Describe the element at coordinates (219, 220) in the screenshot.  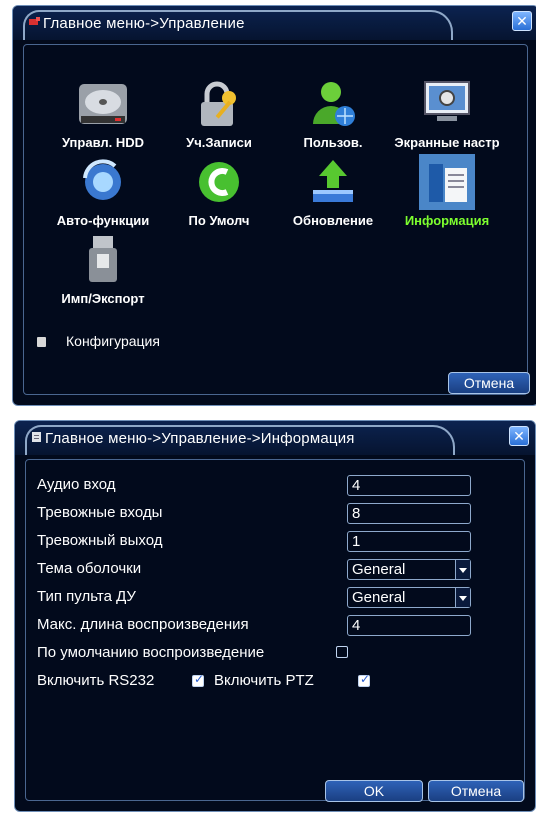
I see `tile-label: По Умолч` at that location.